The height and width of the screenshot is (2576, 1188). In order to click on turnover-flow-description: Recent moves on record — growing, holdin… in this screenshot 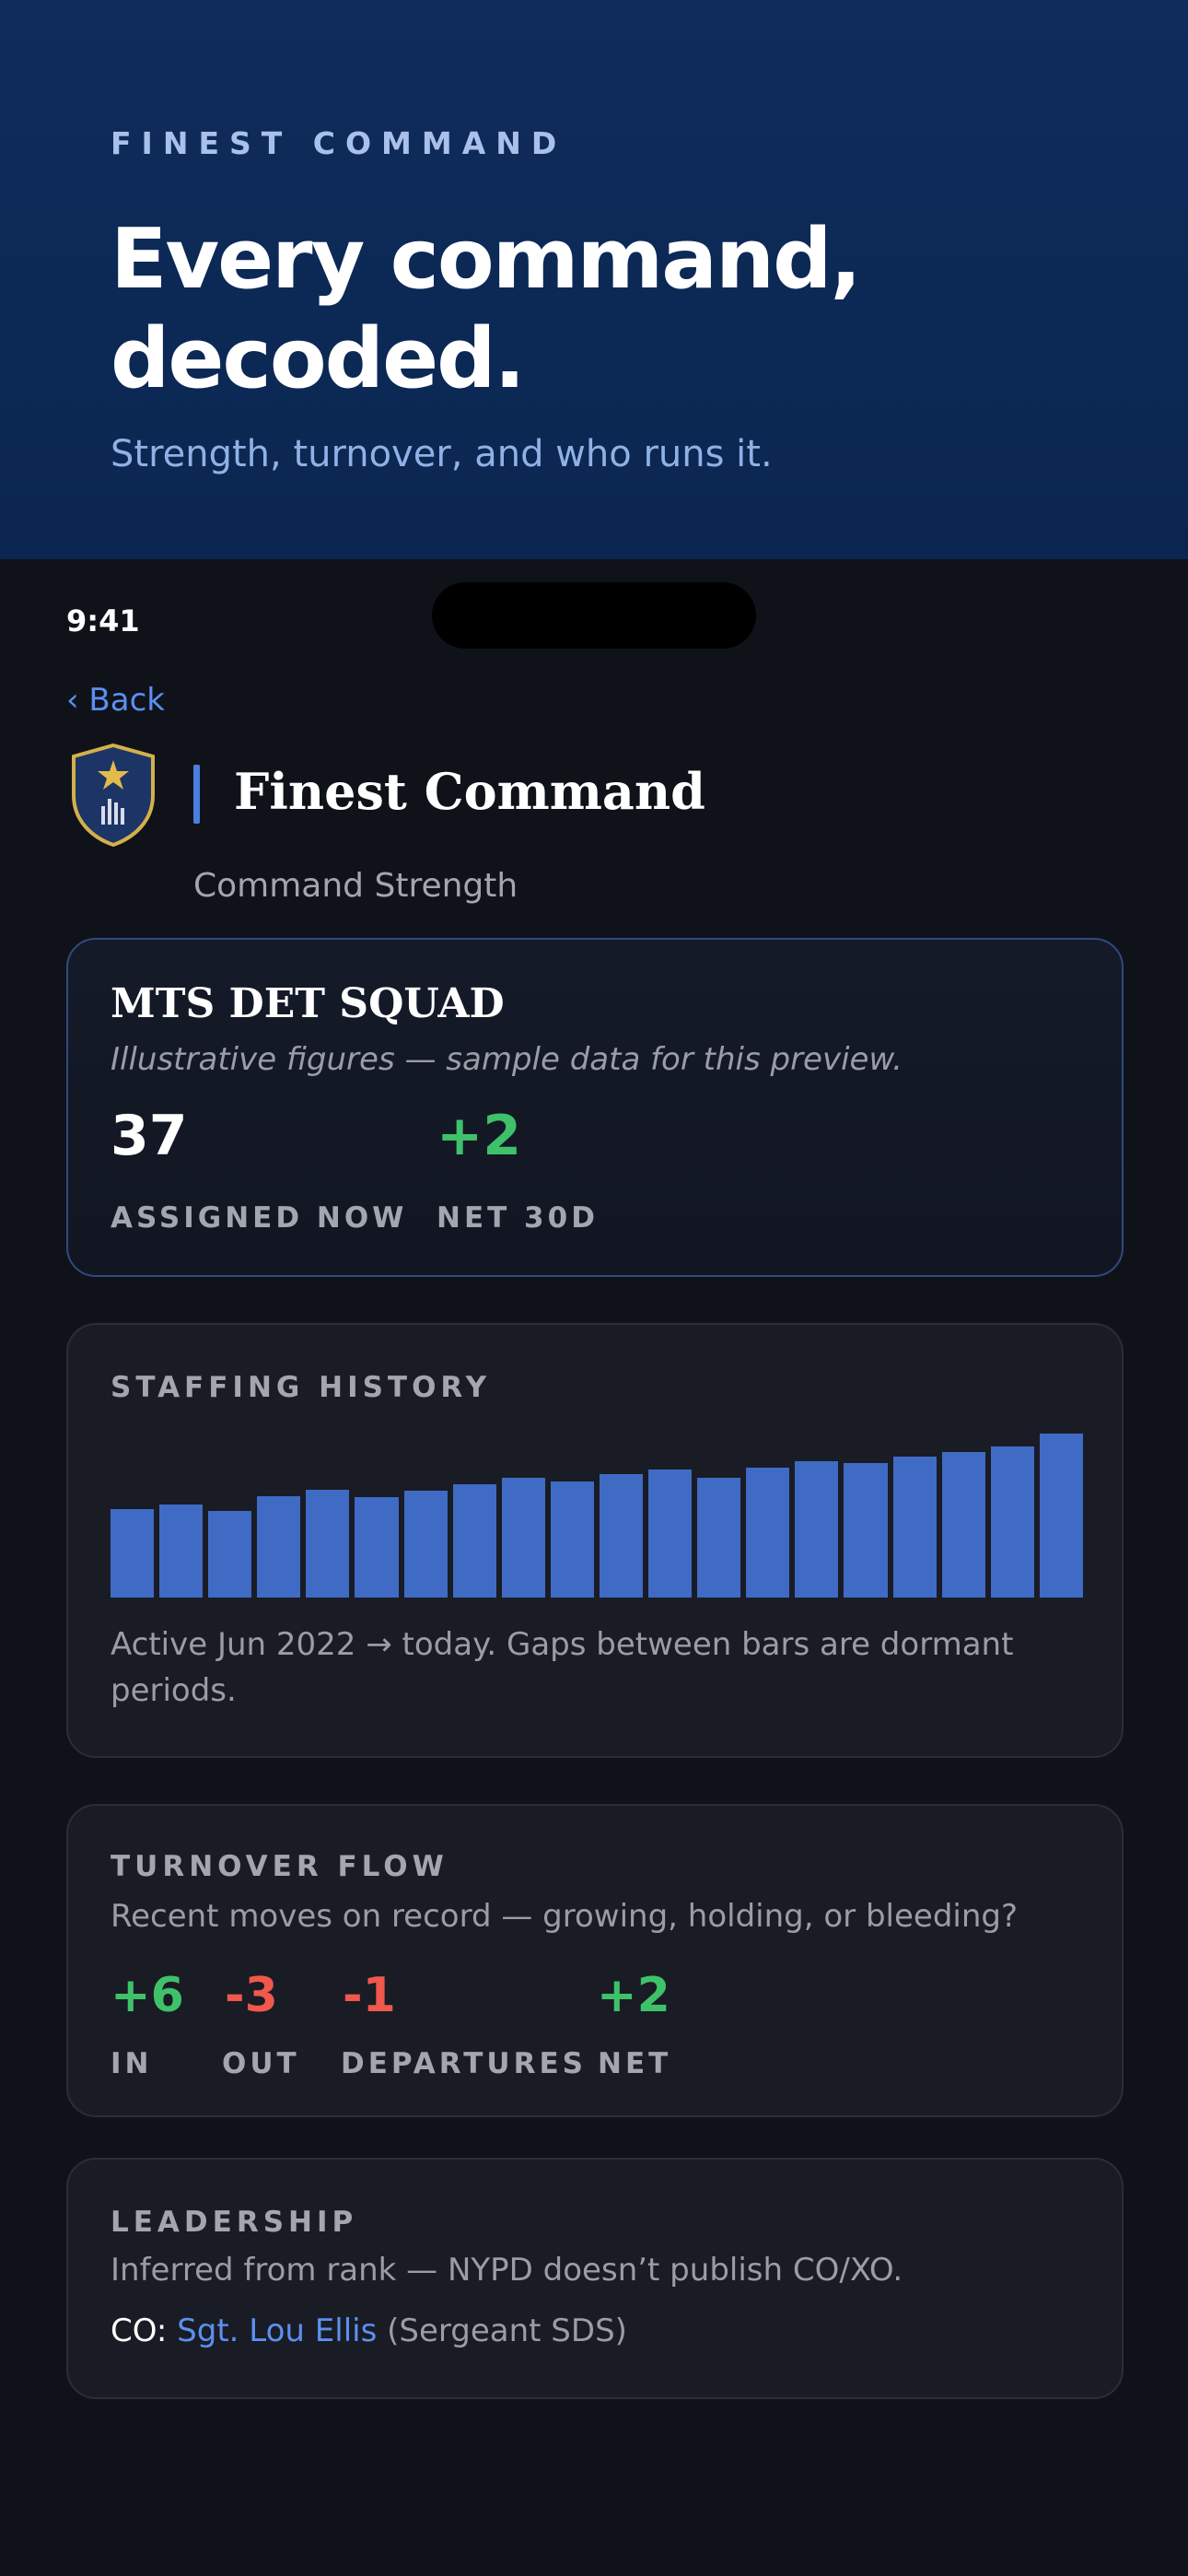, I will do `click(565, 1916)`.